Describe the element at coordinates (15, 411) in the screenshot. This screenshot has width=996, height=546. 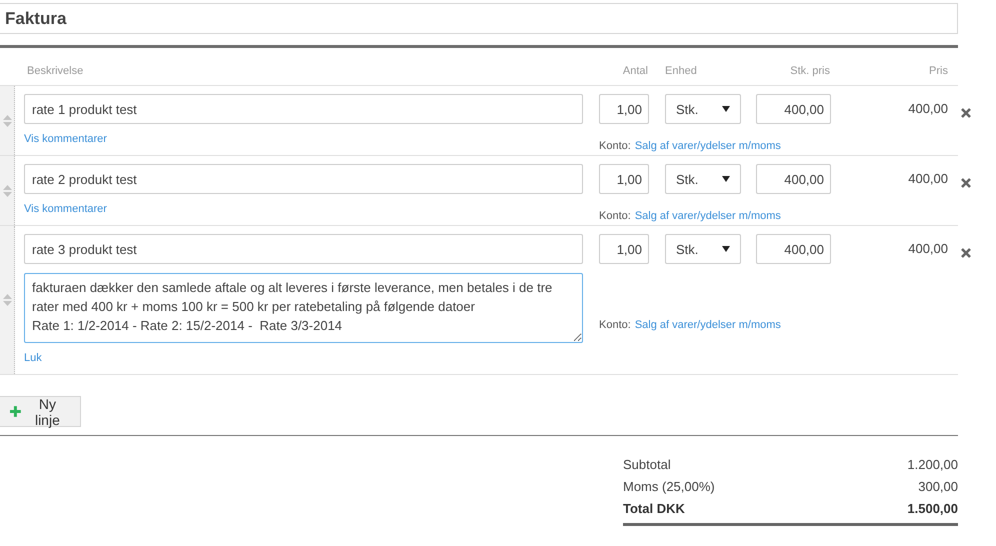
I see `plus-icon` at that location.